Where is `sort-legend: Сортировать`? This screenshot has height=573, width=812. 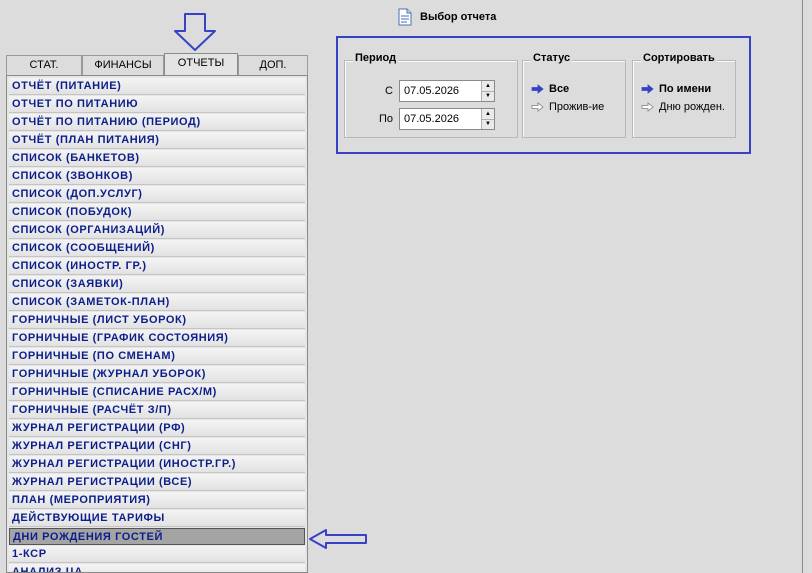 sort-legend: Сортировать is located at coordinates (679, 58).